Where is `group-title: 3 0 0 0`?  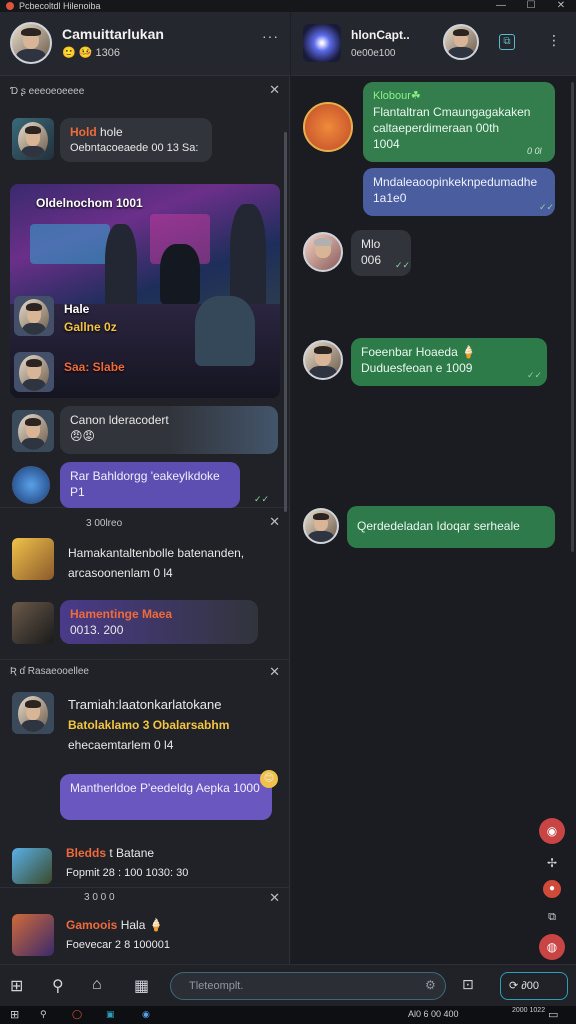
group-title: 3 0 0 0 is located at coordinates (99, 897).